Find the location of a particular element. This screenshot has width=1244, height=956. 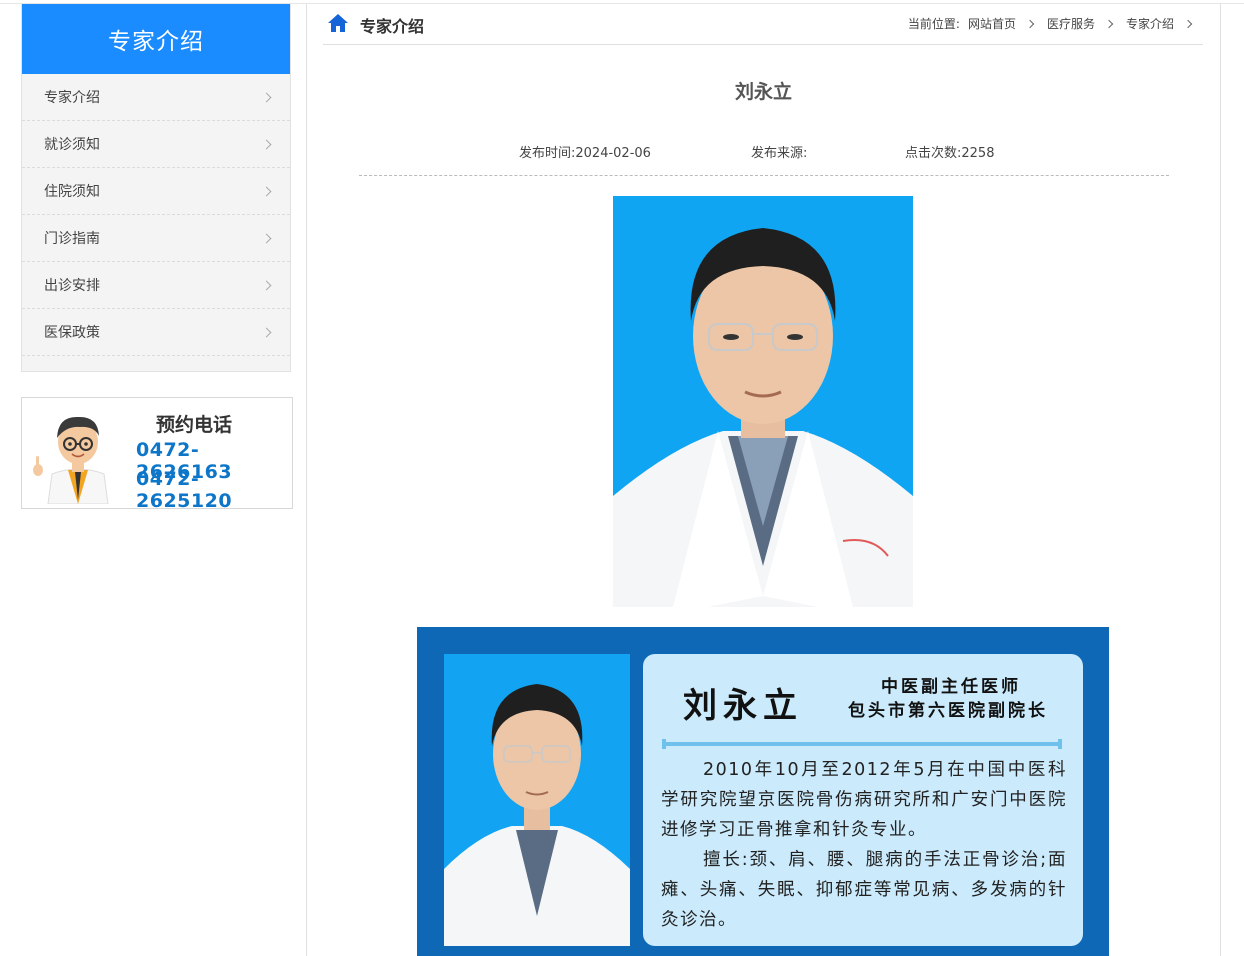

sidebar-title: 专家介绍 is located at coordinates (156, 39).